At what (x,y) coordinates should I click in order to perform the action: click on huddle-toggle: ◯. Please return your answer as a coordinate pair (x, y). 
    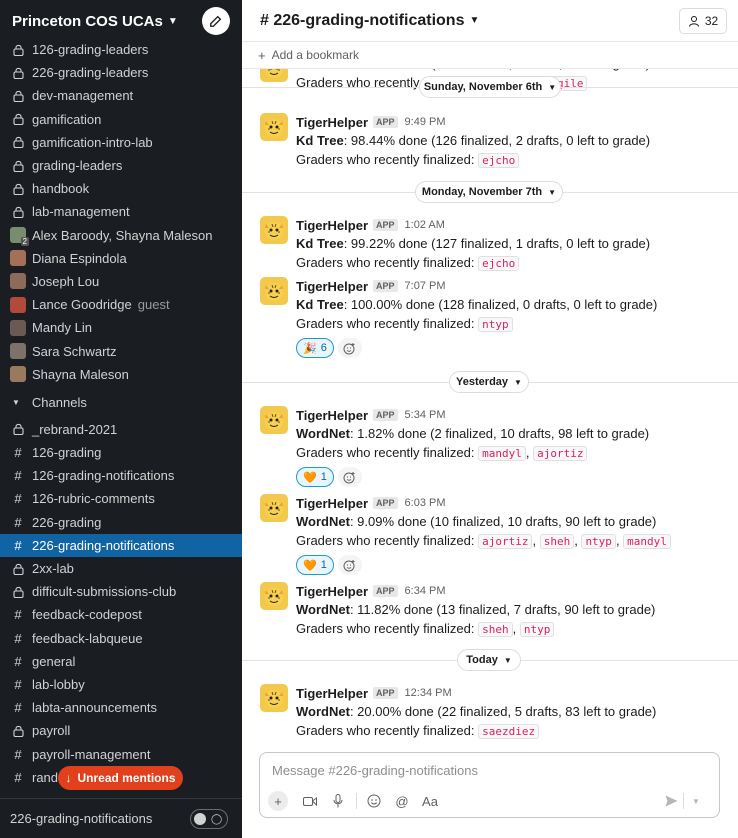
    Looking at the image, I should click on (209, 819).